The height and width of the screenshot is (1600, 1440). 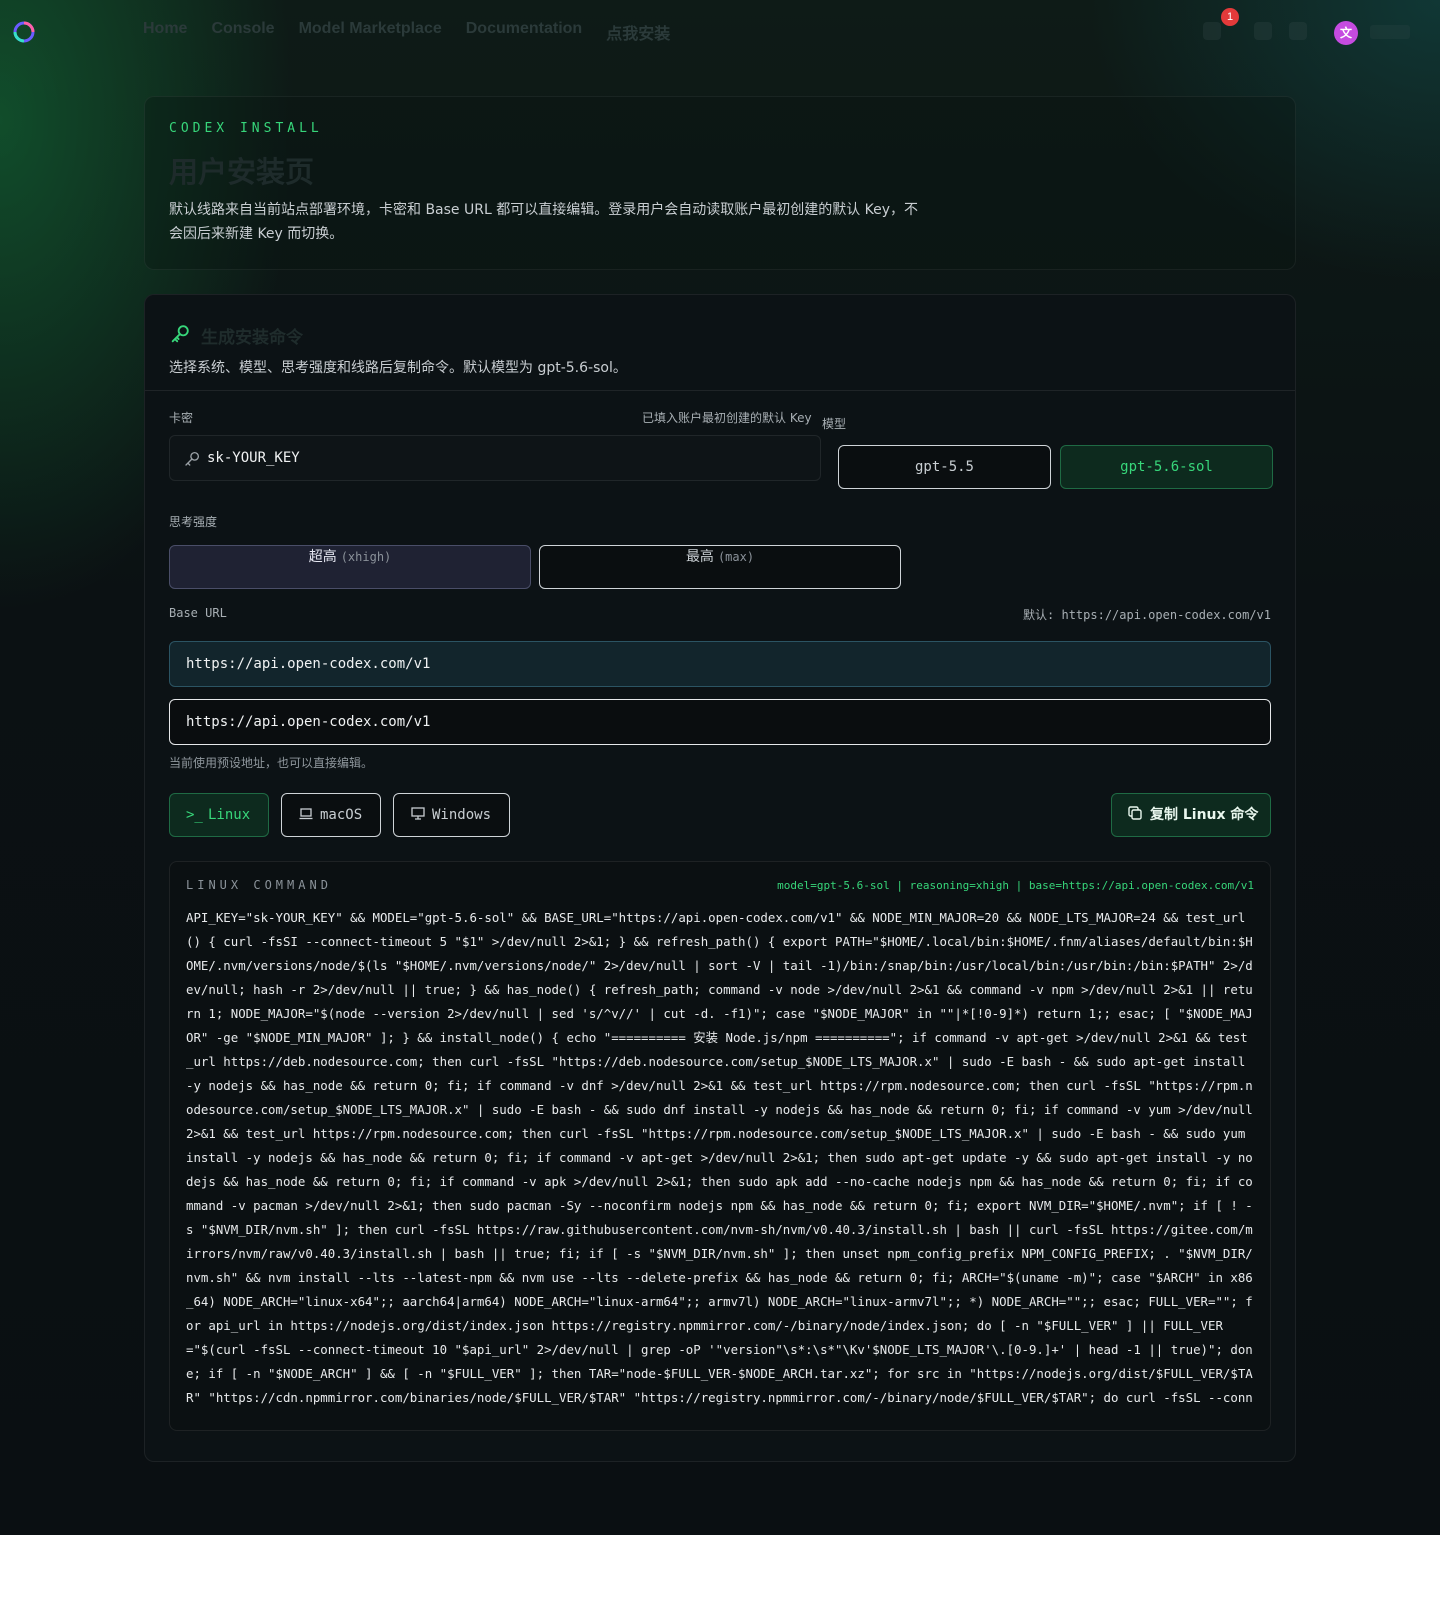 What do you see at coordinates (1298, 31) in the screenshot?
I see `language-icon` at bounding box center [1298, 31].